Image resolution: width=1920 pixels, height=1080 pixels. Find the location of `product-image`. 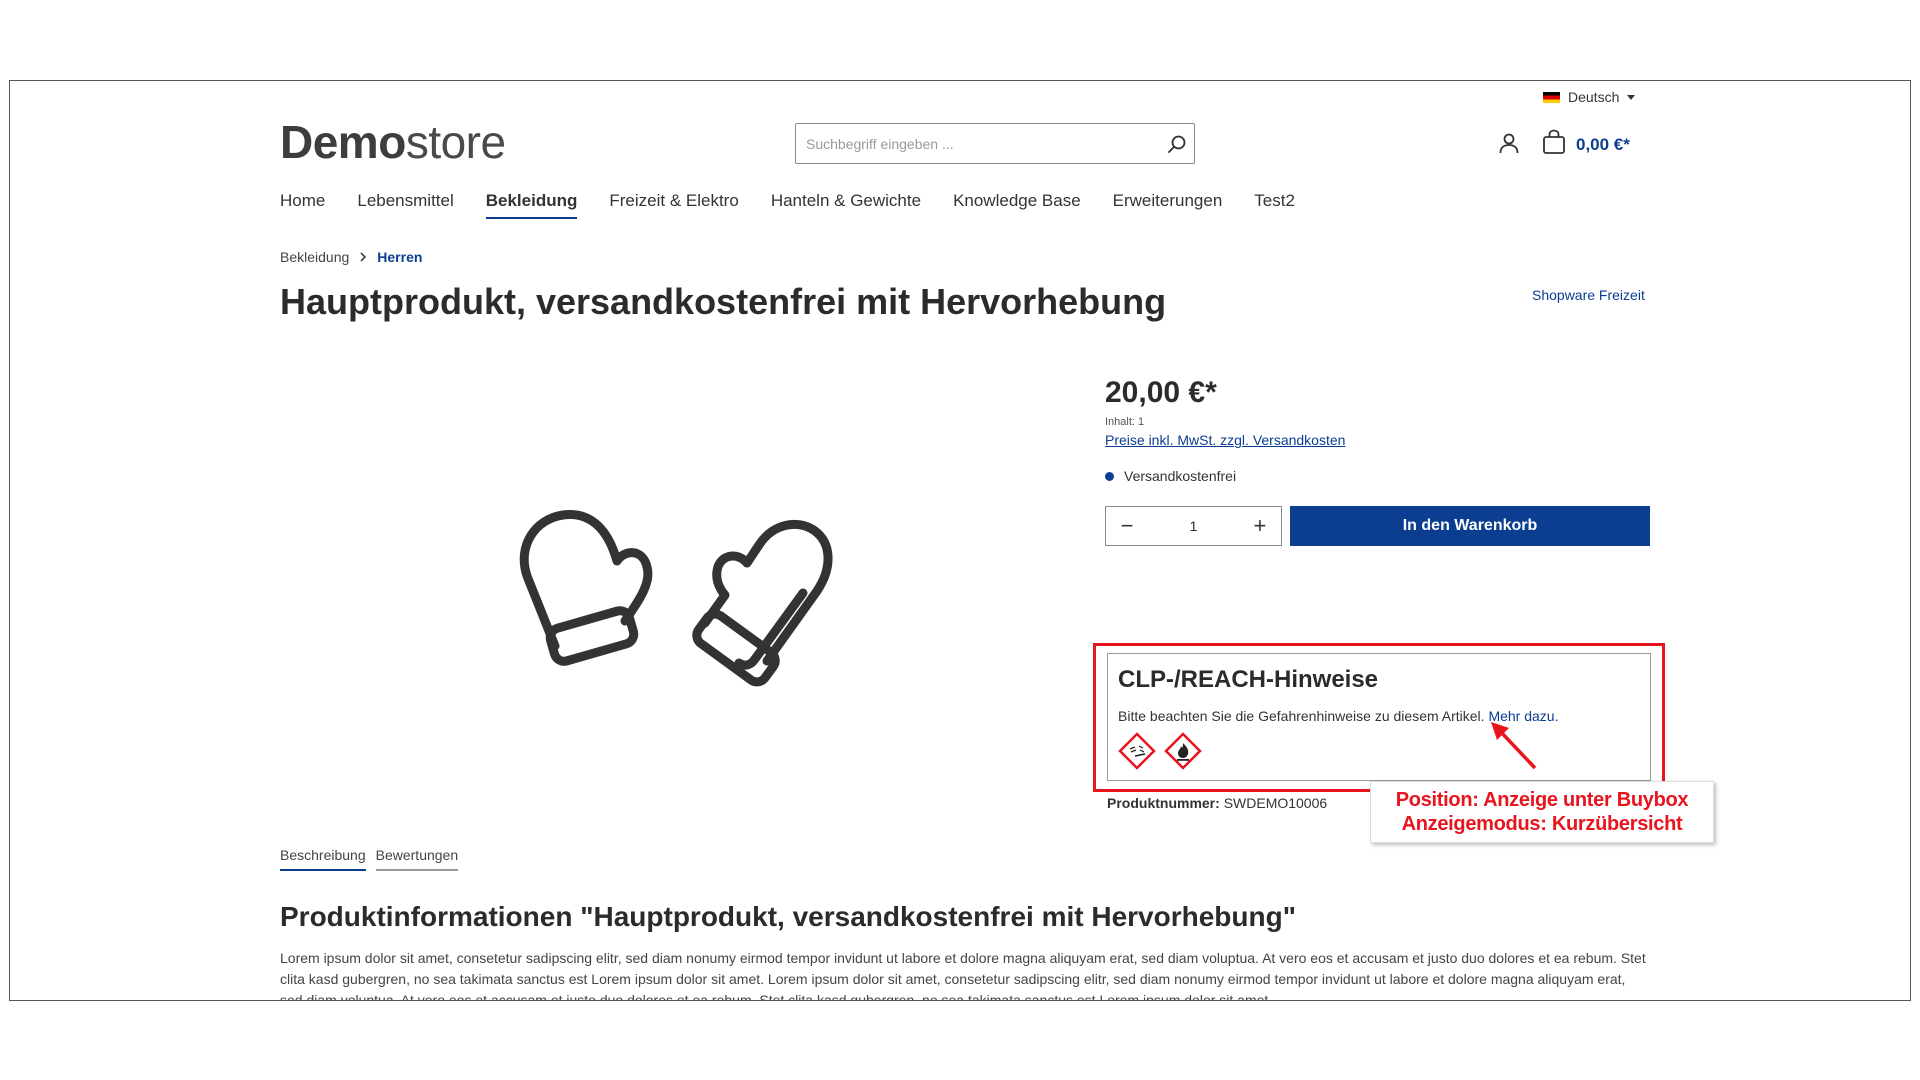

product-image is located at coordinates (675, 591).